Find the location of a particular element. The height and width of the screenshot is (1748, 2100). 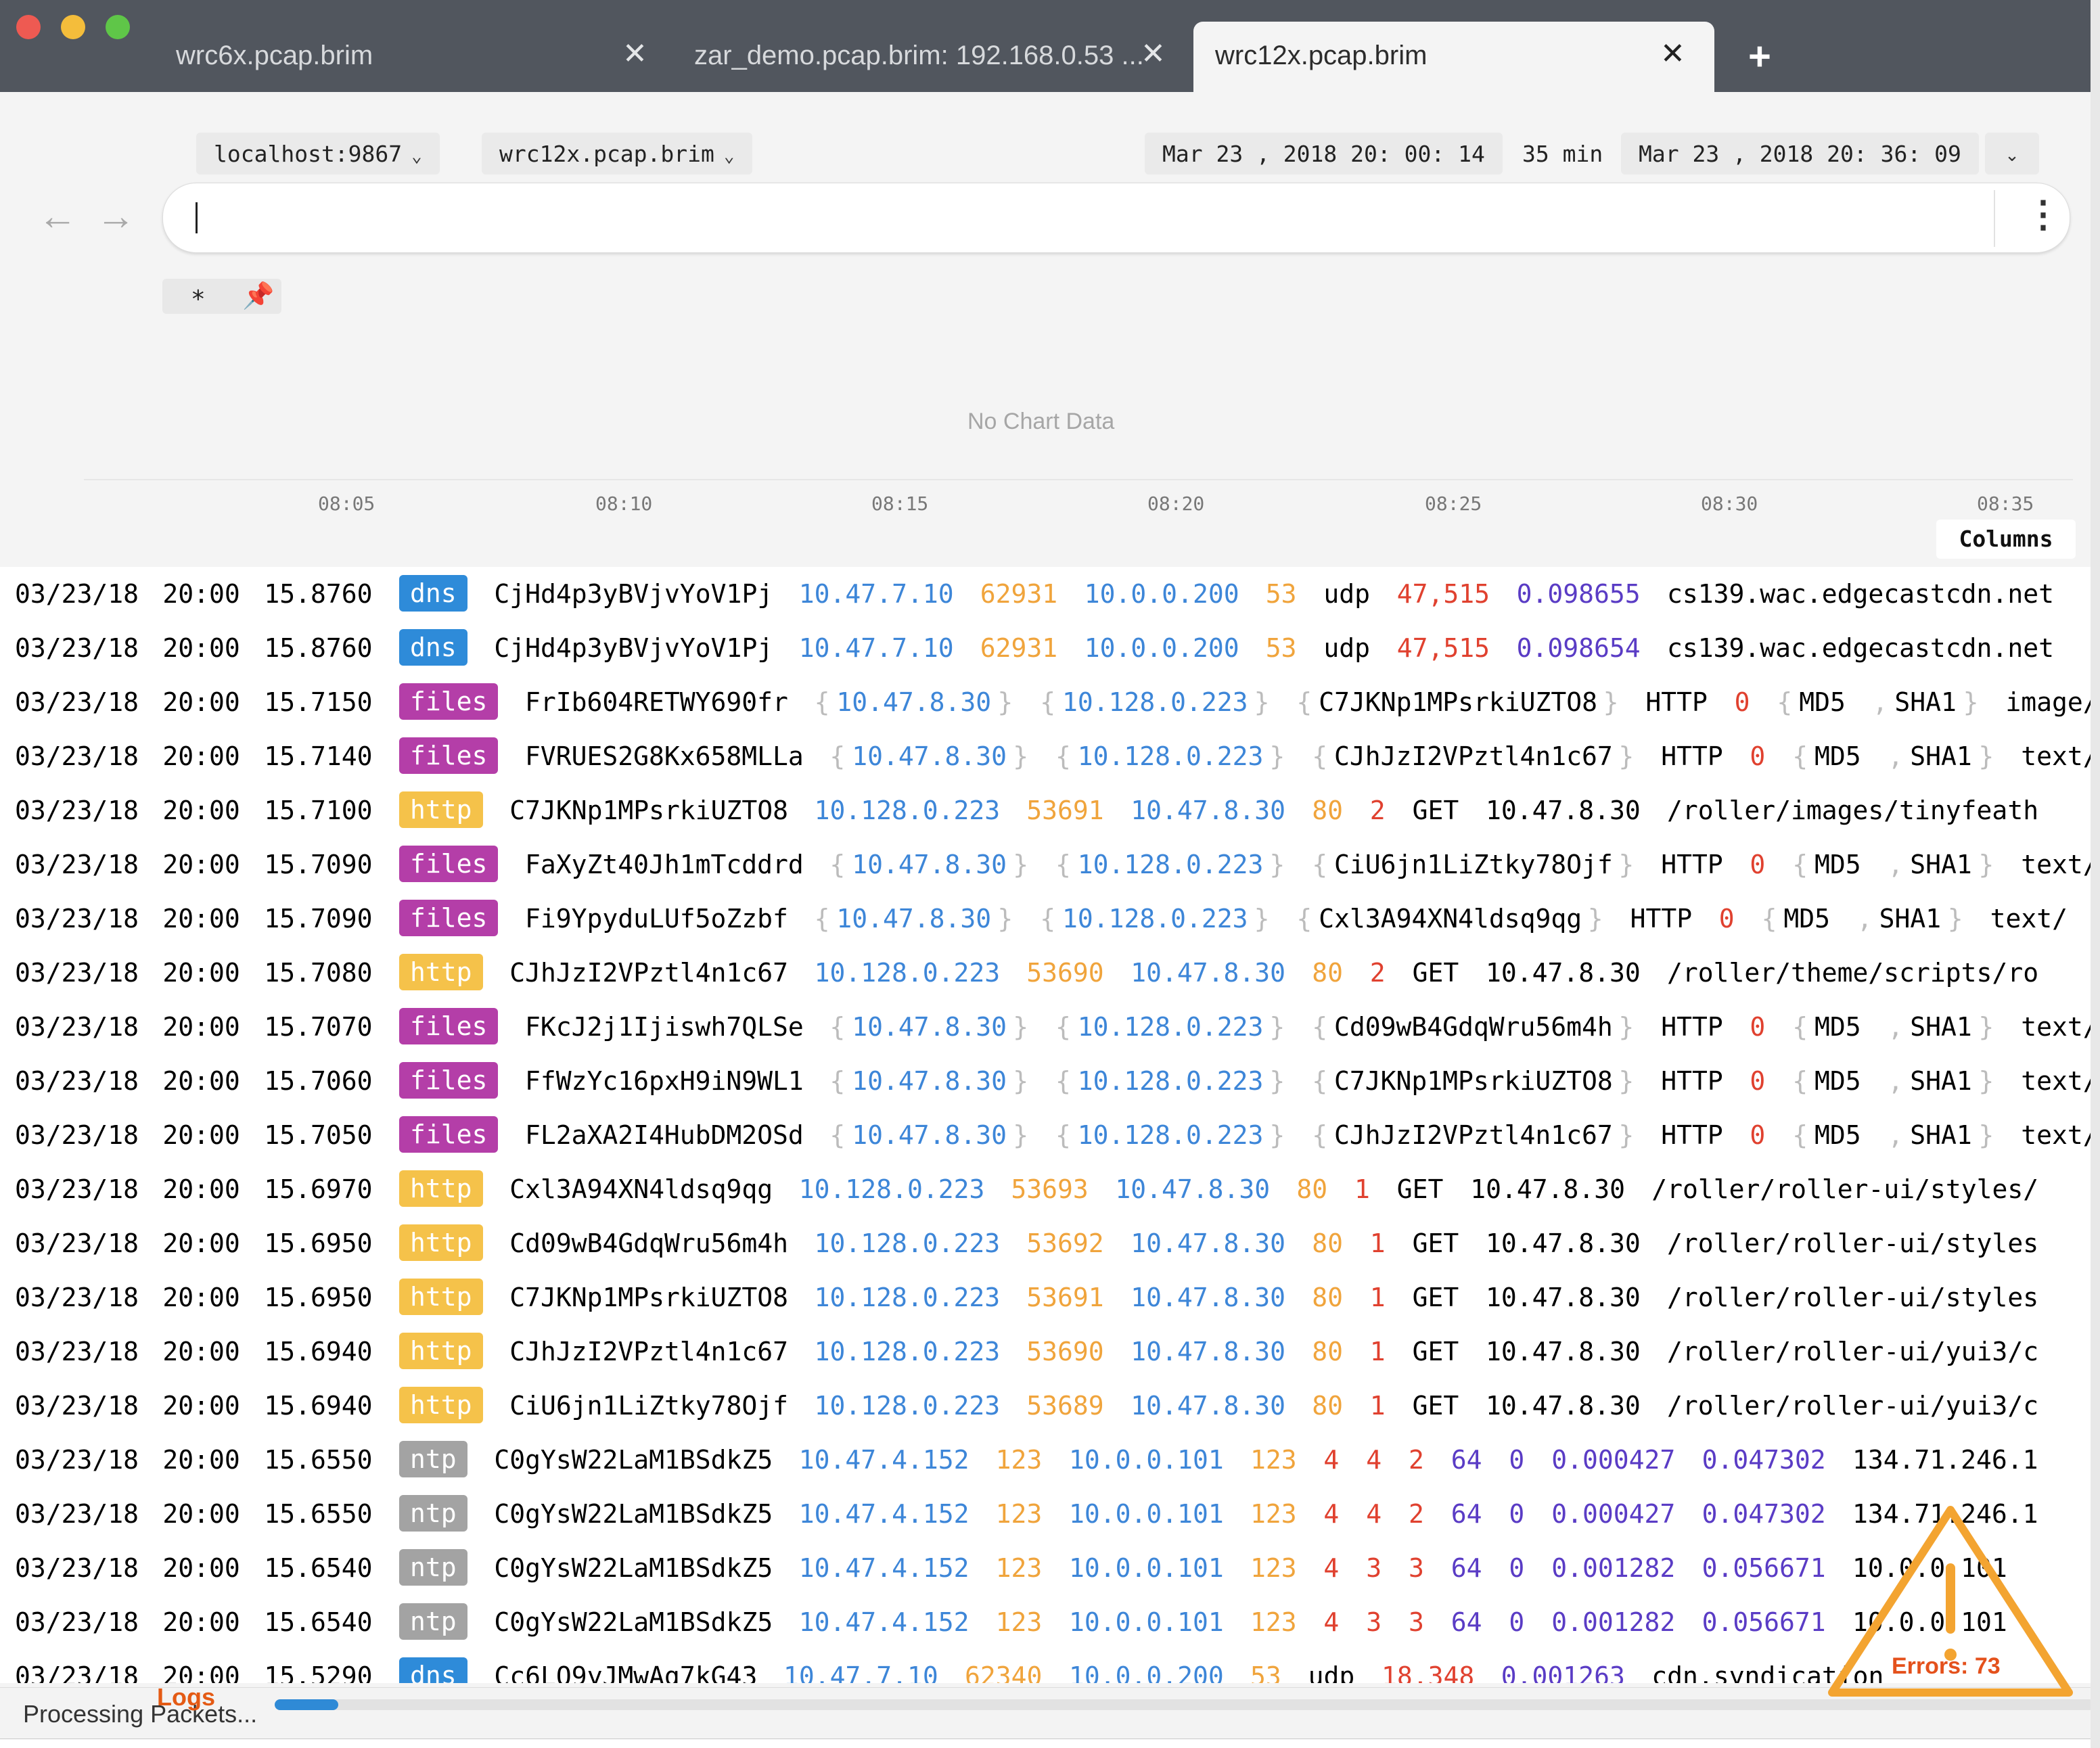

field-value: FaXyZt40Jh1mTcddrd is located at coordinates (664, 864).